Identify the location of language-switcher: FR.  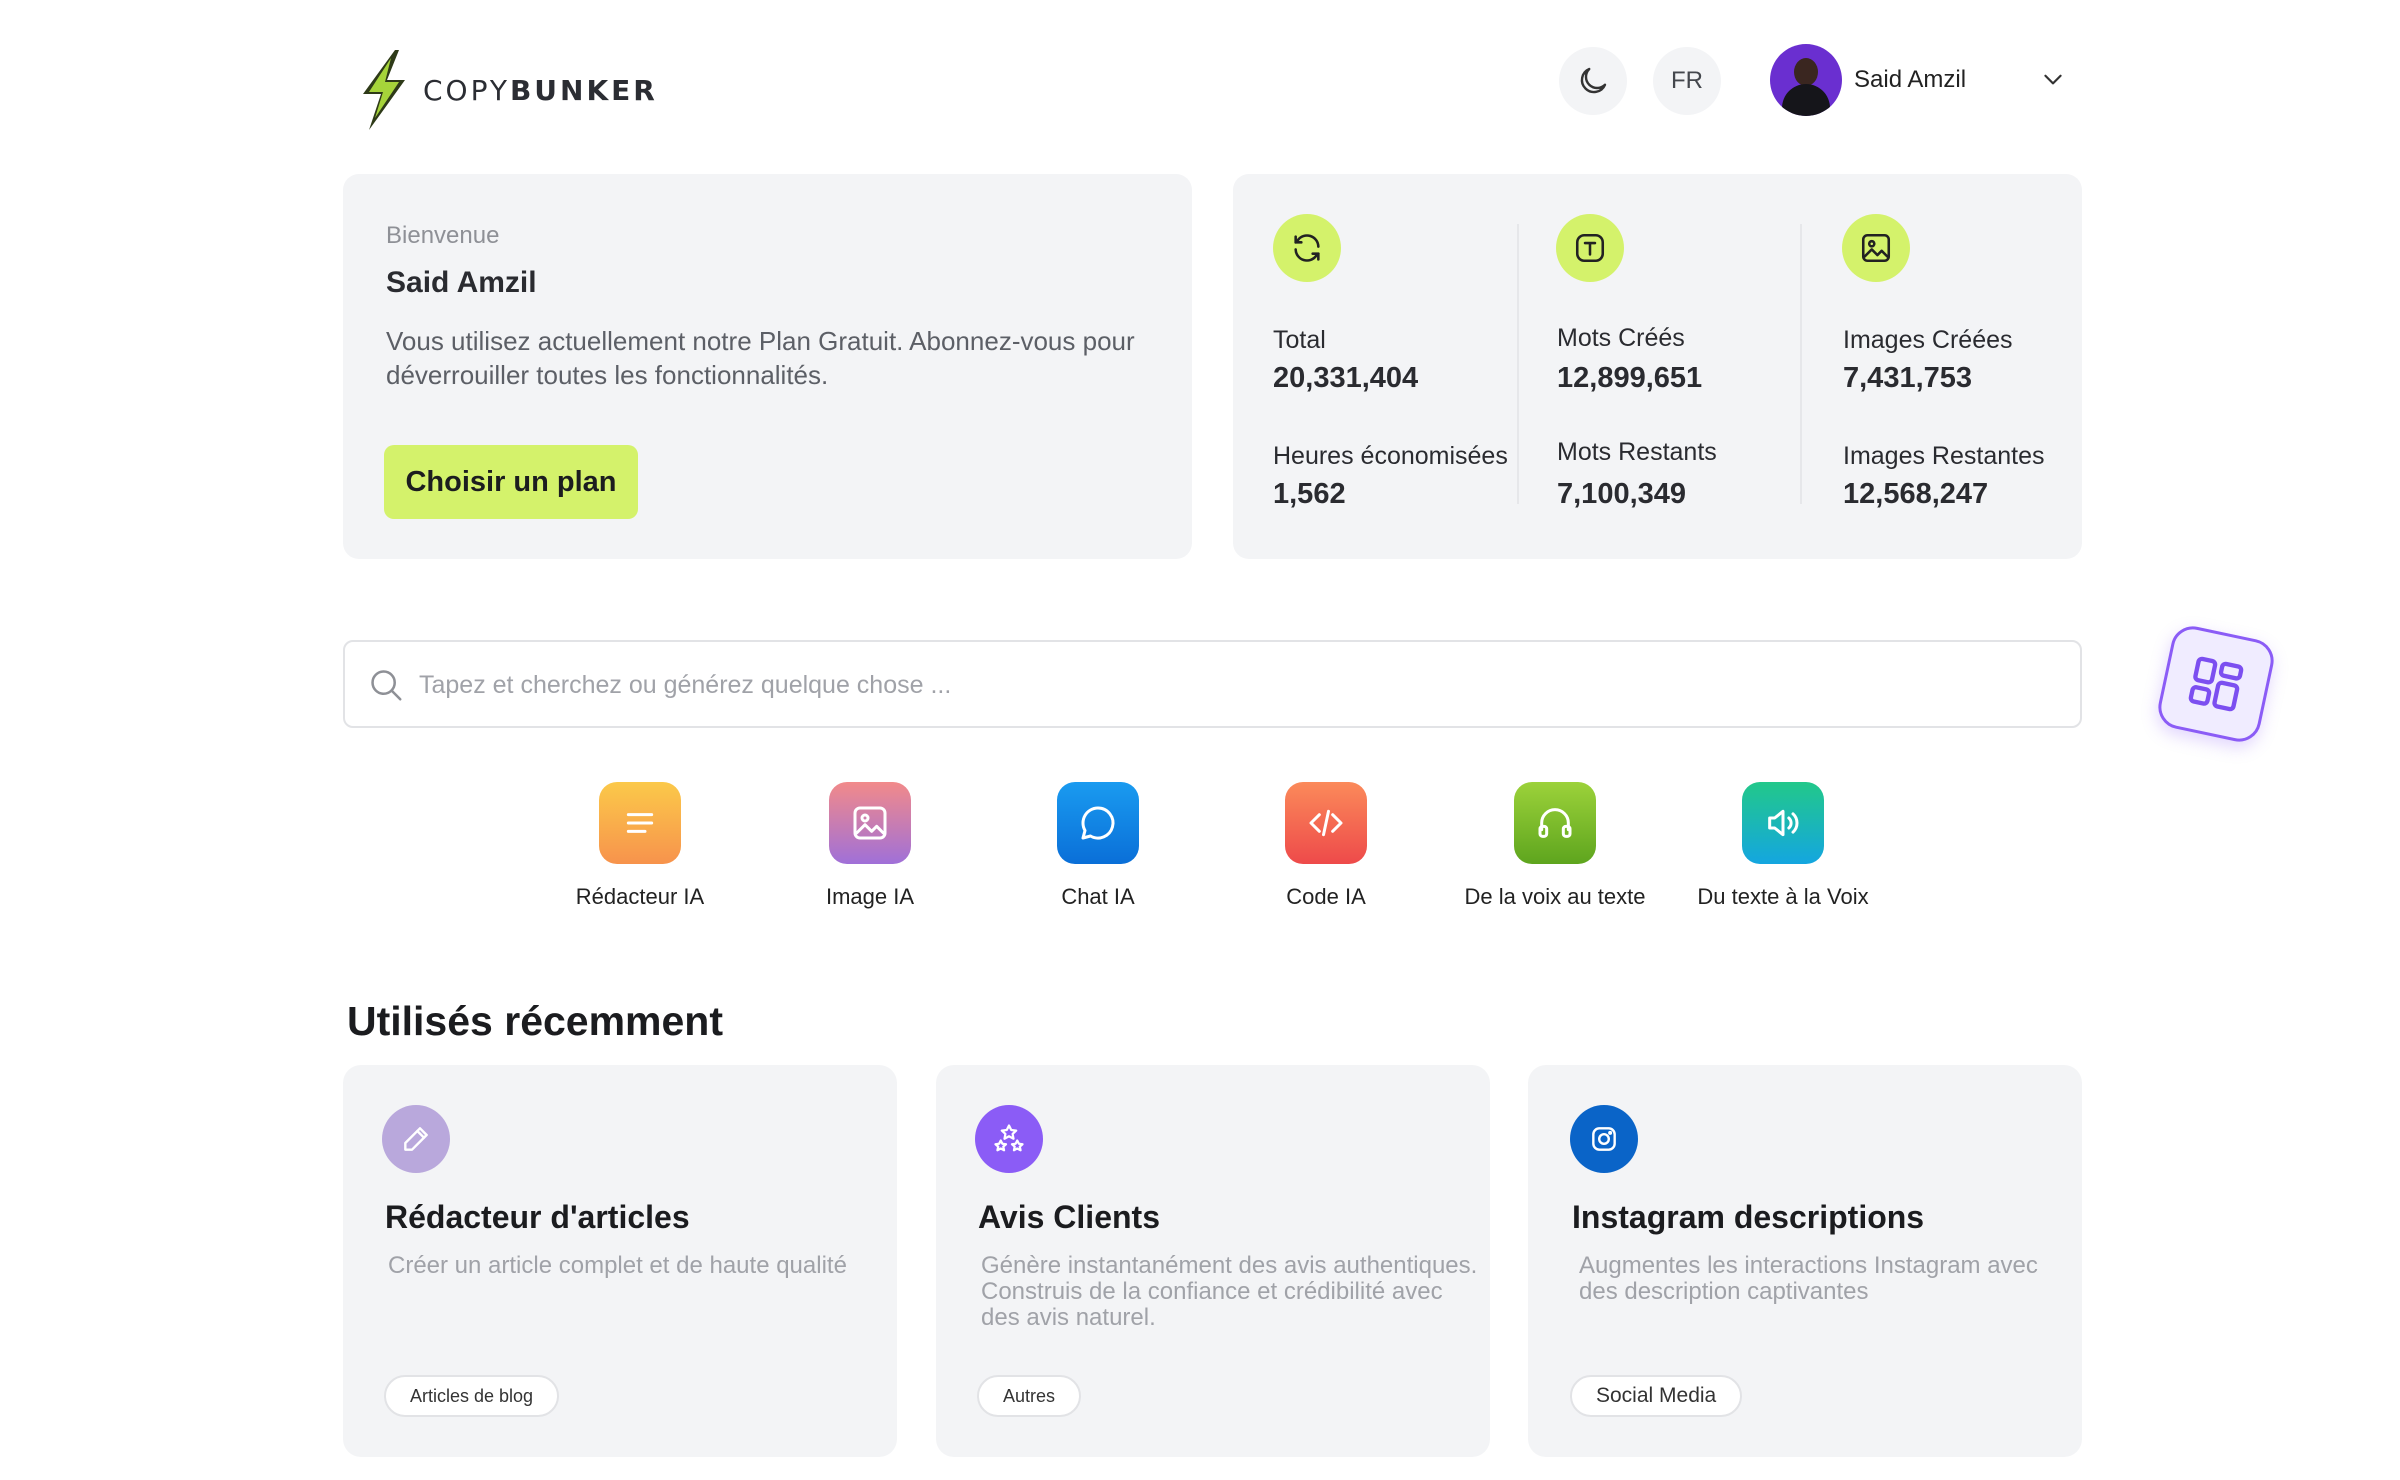
(1687, 81).